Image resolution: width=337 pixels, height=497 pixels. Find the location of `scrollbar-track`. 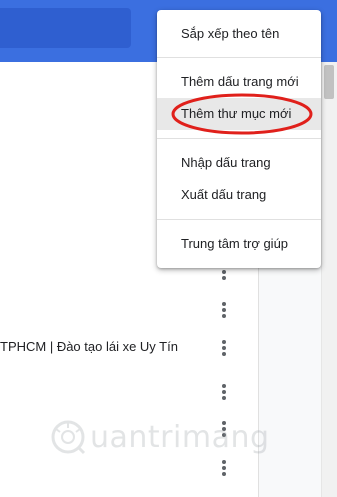

scrollbar-track is located at coordinates (329, 279).